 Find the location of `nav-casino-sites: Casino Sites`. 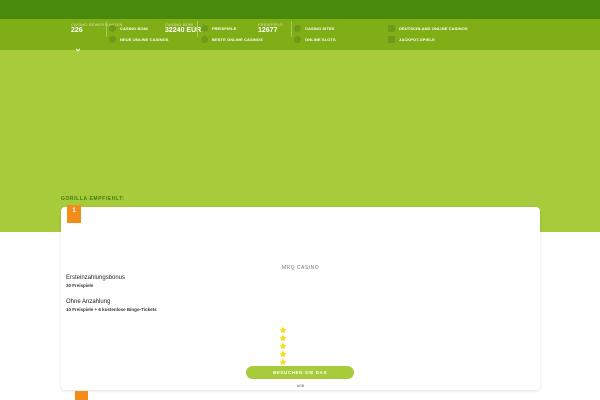

nav-casino-sites: Casino Sites is located at coordinates (314, 28).